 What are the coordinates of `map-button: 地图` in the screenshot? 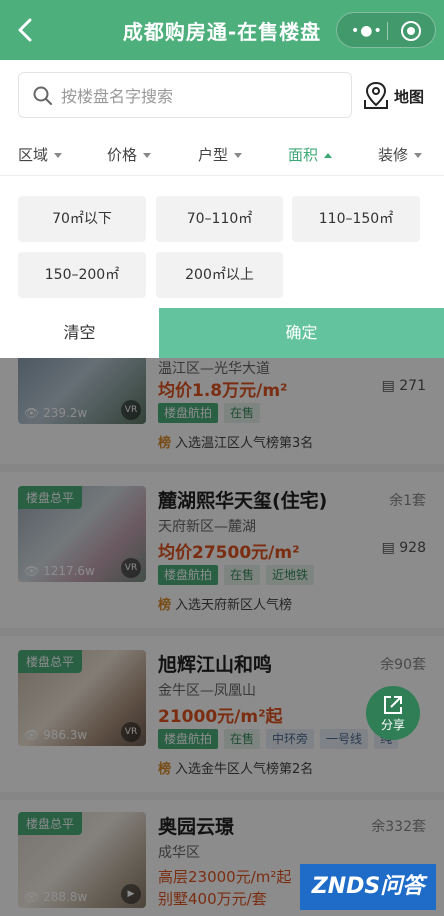 It's located at (398, 96).